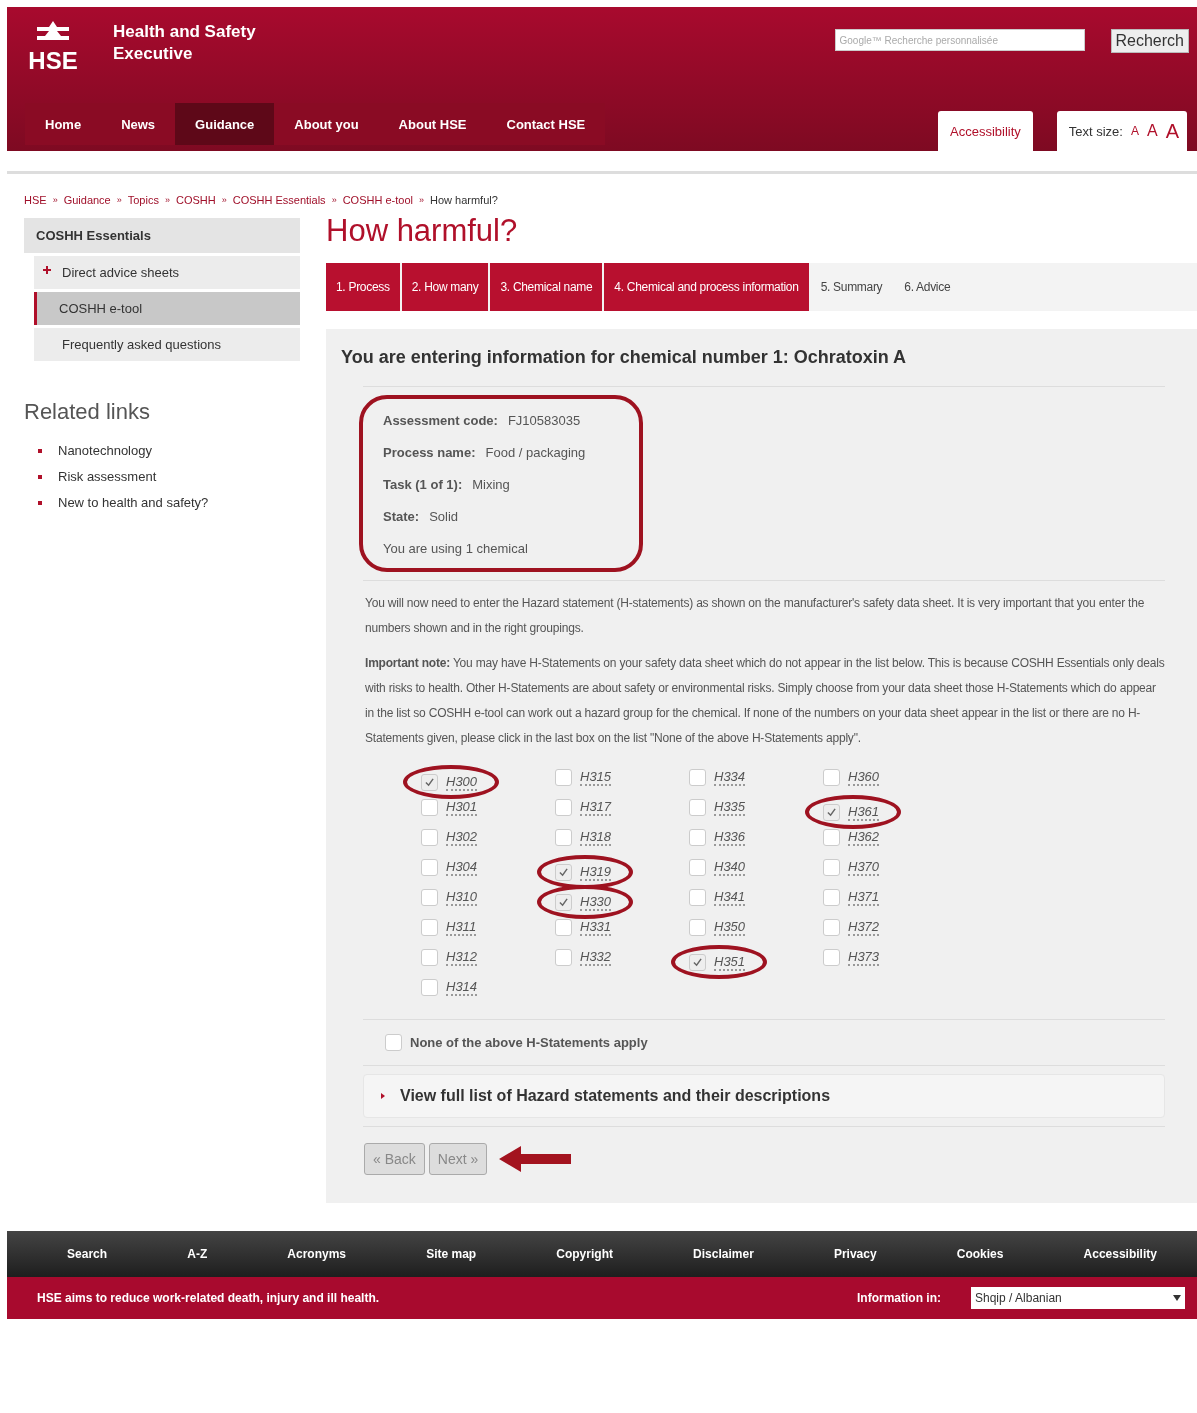 The width and height of the screenshot is (1197, 1413). Describe the element at coordinates (456, 548) in the screenshot. I see `chemical-count-note: You are using 1 chemical` at that location.